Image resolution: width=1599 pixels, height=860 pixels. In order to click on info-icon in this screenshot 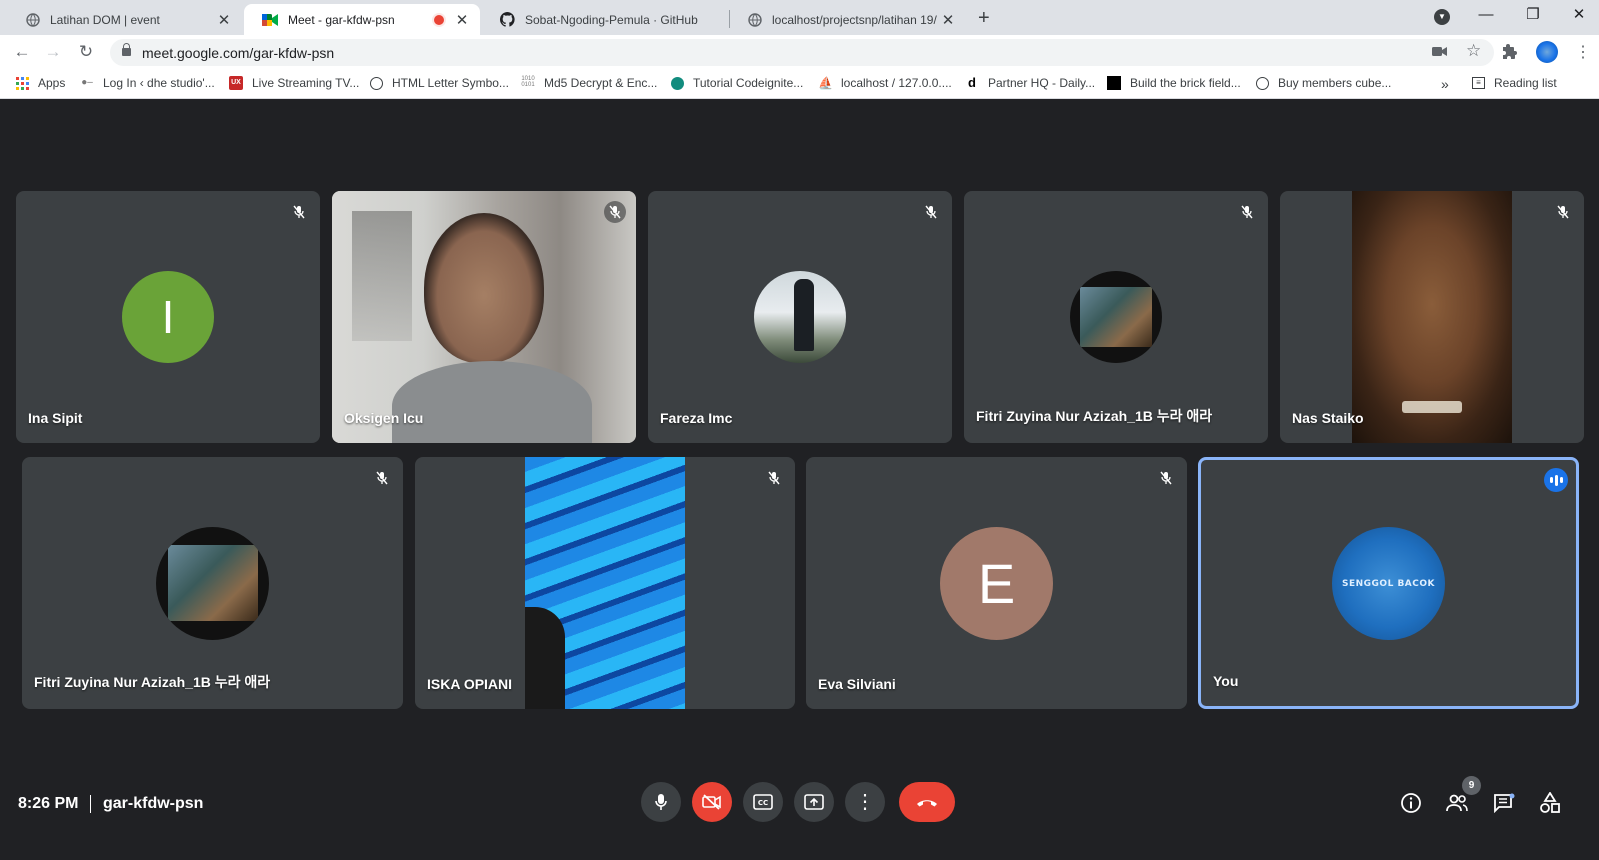, I will do `click(1411, 803)`.